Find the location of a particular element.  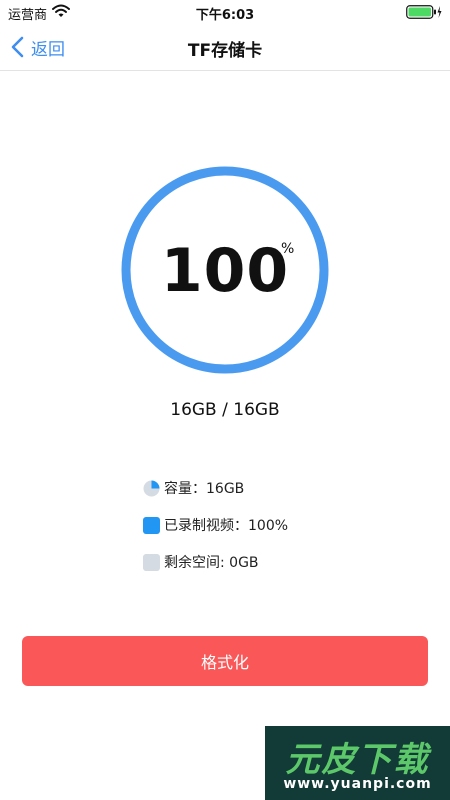

legend-item-capacity: 容量：16GB is located at coordinates (215, 488).